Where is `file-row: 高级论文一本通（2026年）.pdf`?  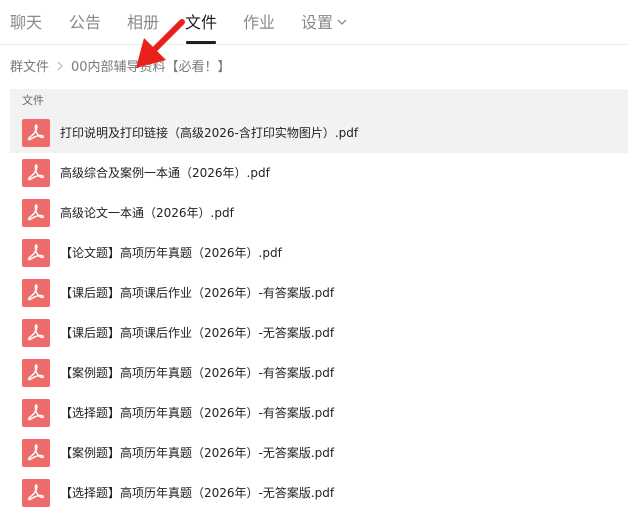 file-row: 高级论文一本通（2026年）.pdf is located at coordinates (319, 213).